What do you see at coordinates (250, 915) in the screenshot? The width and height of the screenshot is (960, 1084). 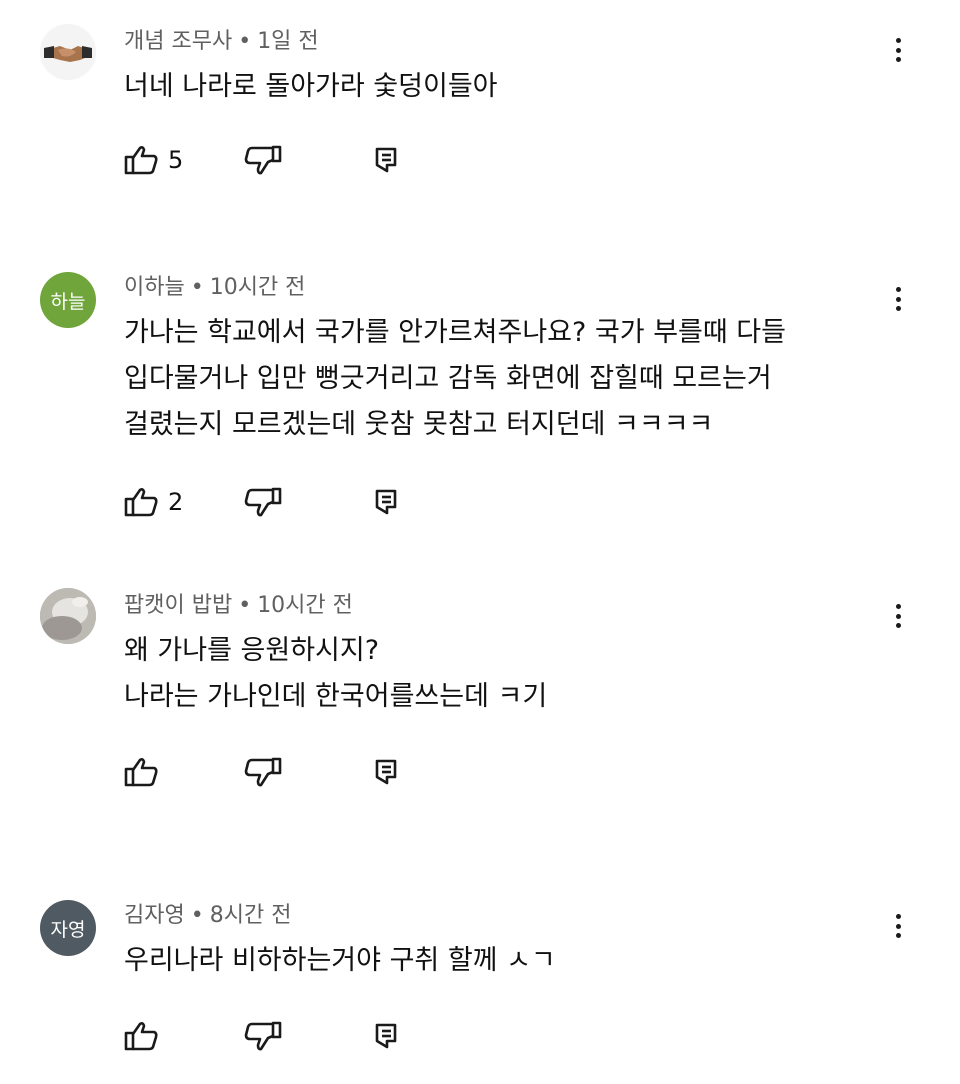 I see `comment-time: 8시간 전` at bounding box center [250, 915].